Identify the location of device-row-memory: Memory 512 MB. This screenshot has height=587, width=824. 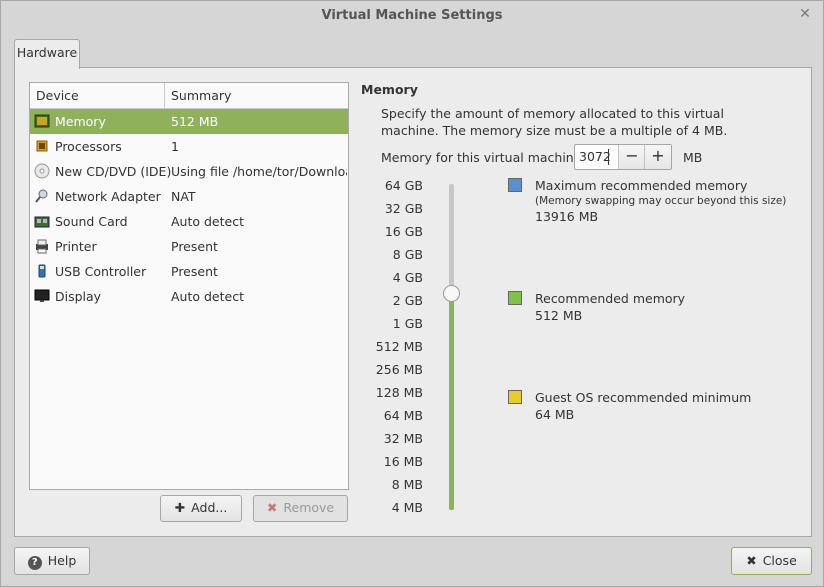
(189, 121).